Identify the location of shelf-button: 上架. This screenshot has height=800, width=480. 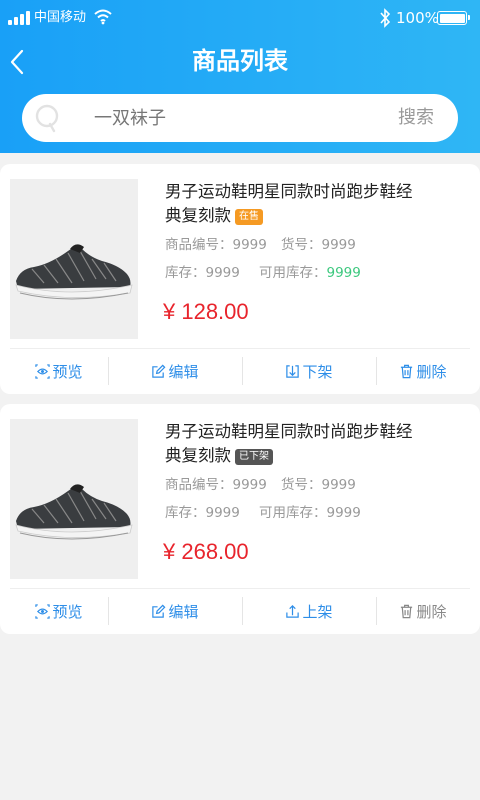
(309, 611).